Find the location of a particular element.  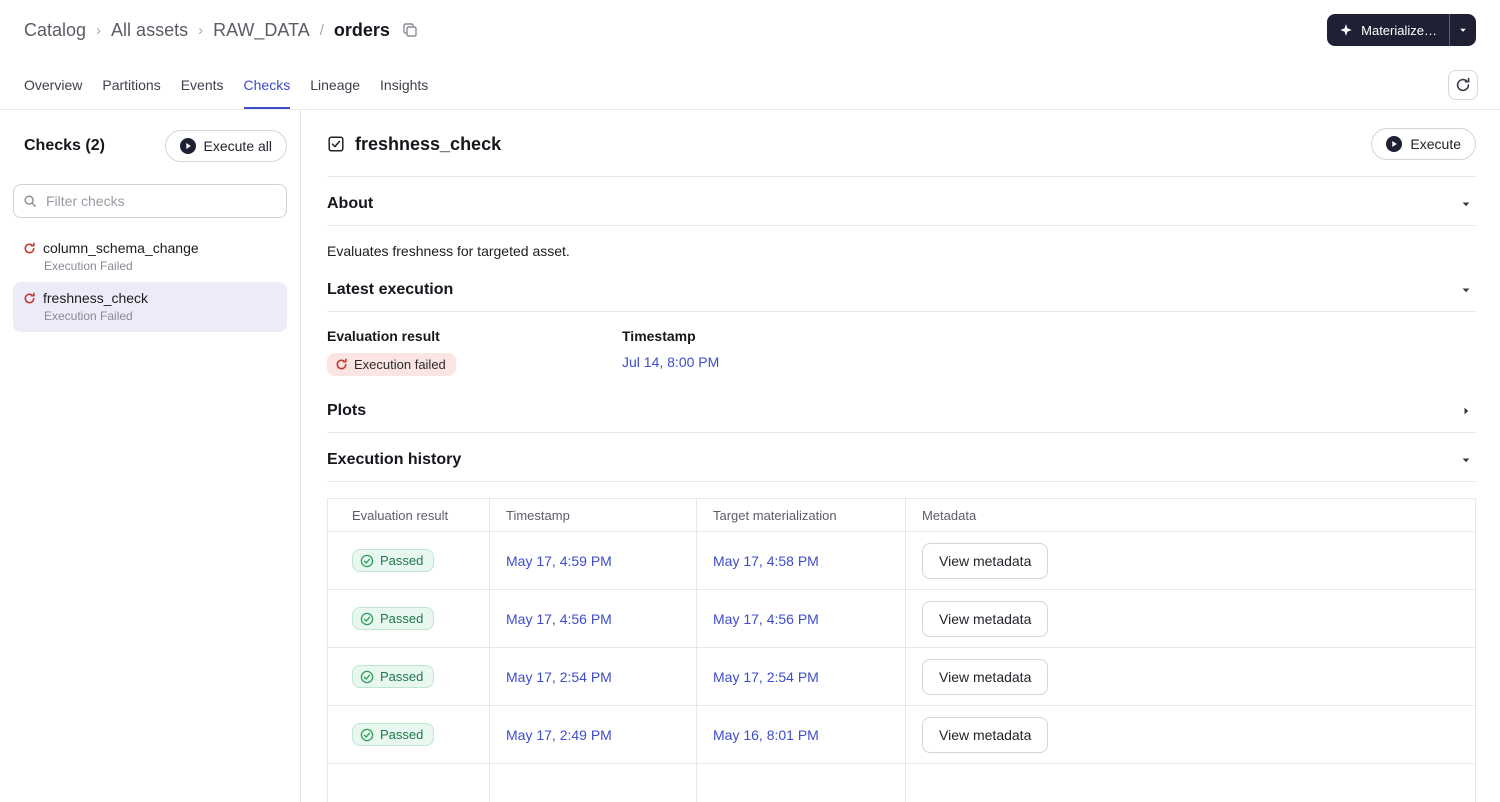

cell-timestamp: May 17, 4:59 PM is located at coordinates (593, 560).